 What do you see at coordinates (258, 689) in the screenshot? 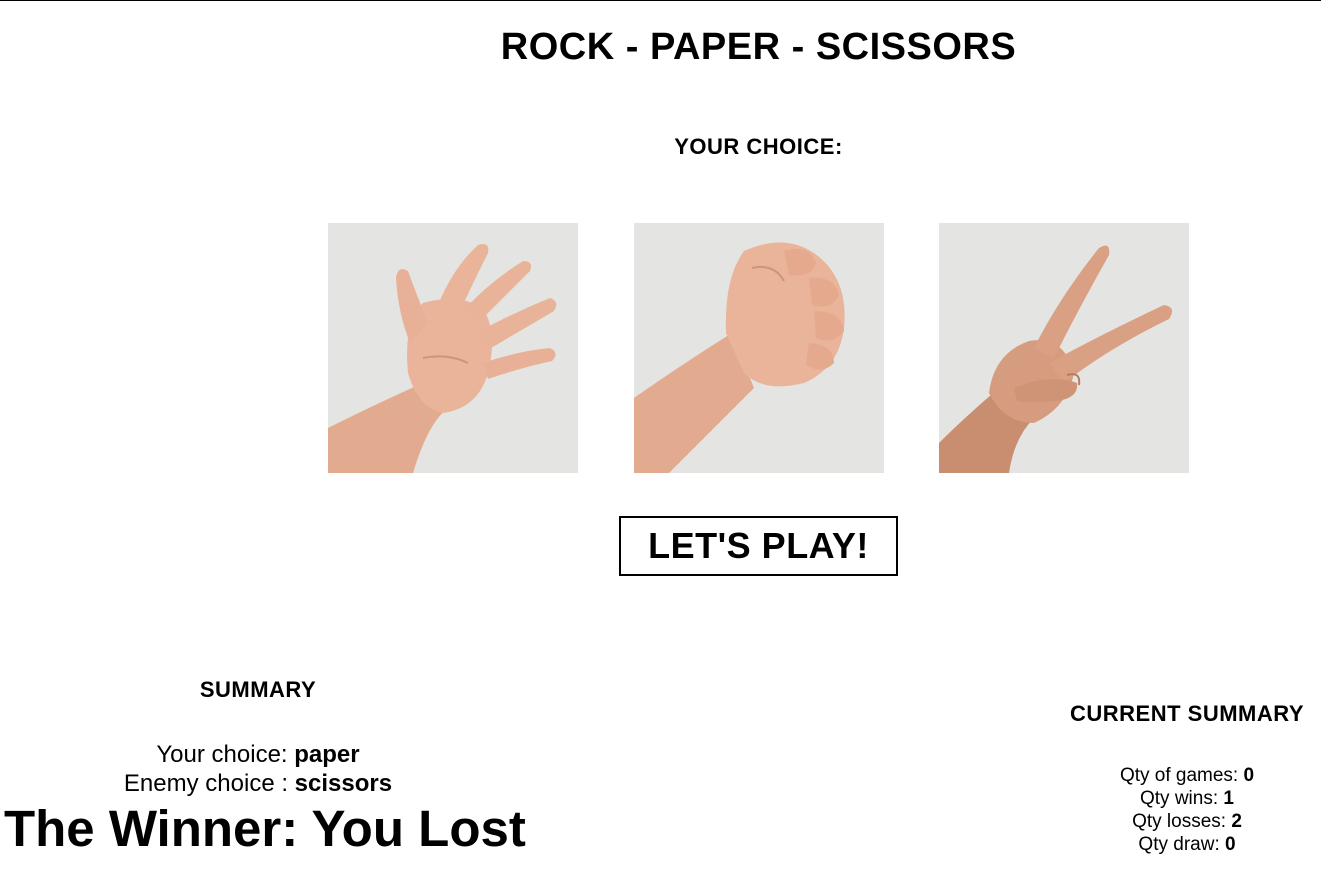
I see `summary-heading: SUMMARY` at bounding box center [258, 689].